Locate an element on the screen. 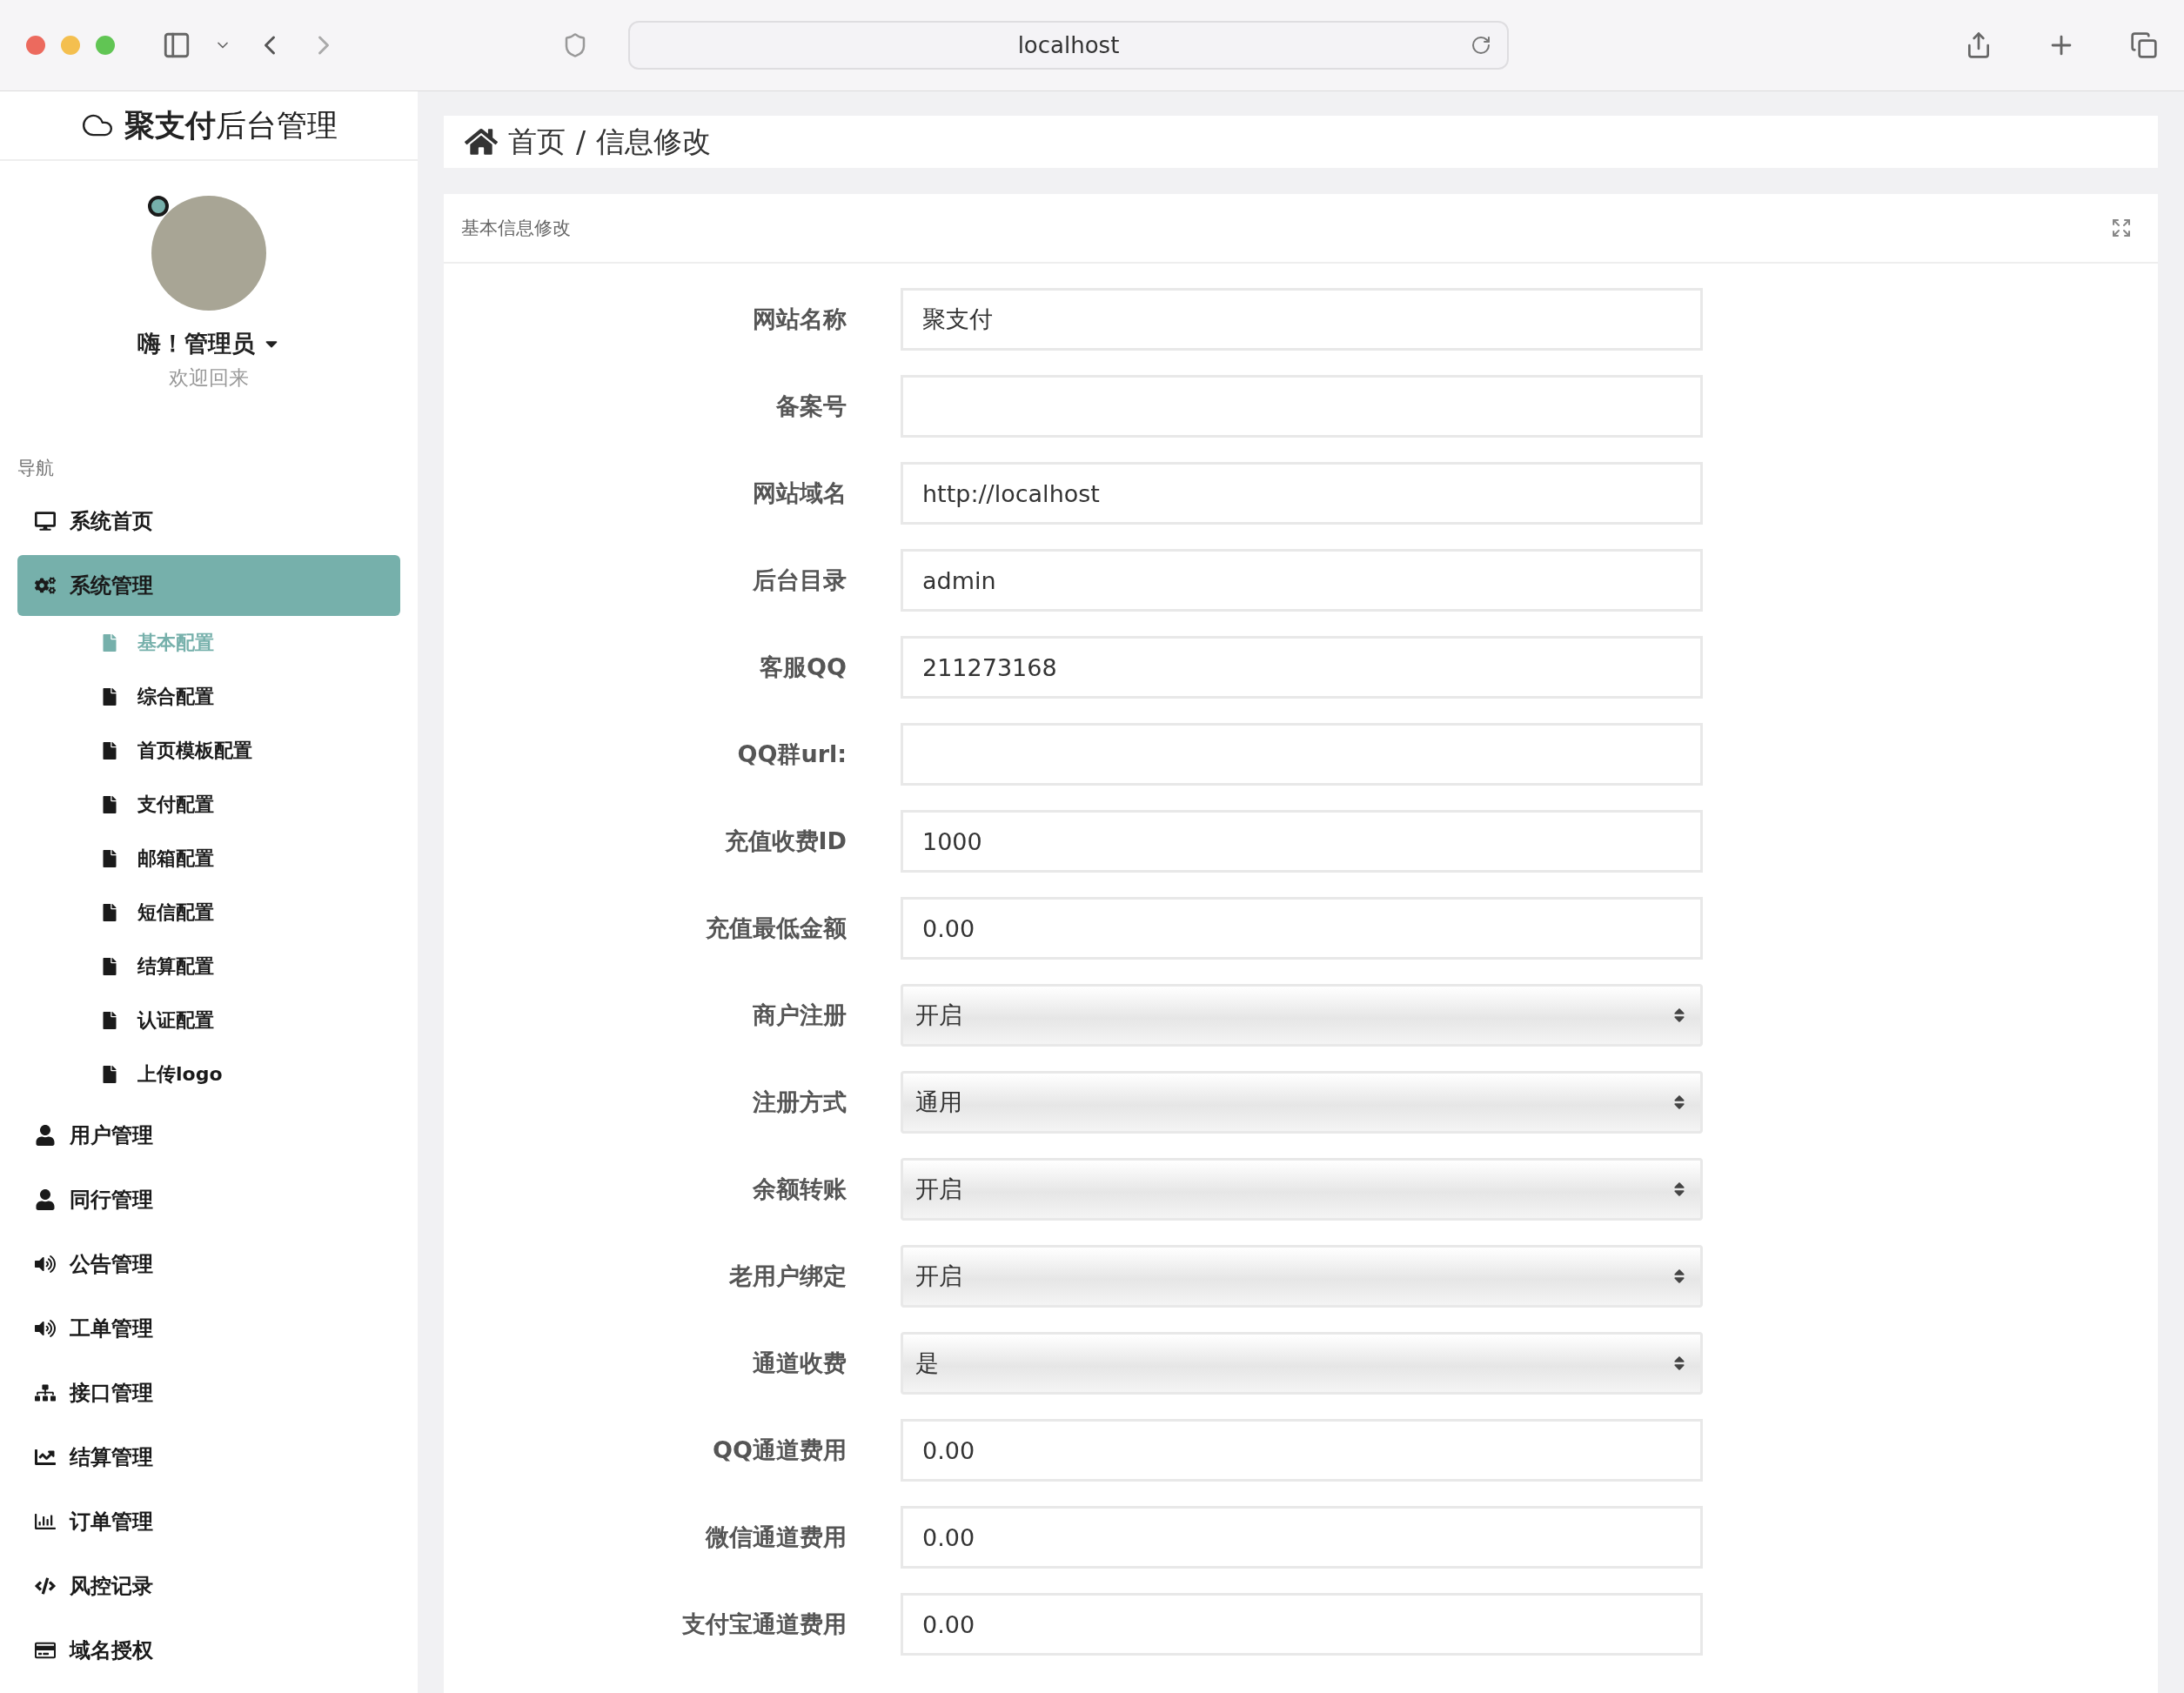 The height and width of the screenshot is (1693, 2184). field-label: 商户注册 is located at coordinates (799, 1015).